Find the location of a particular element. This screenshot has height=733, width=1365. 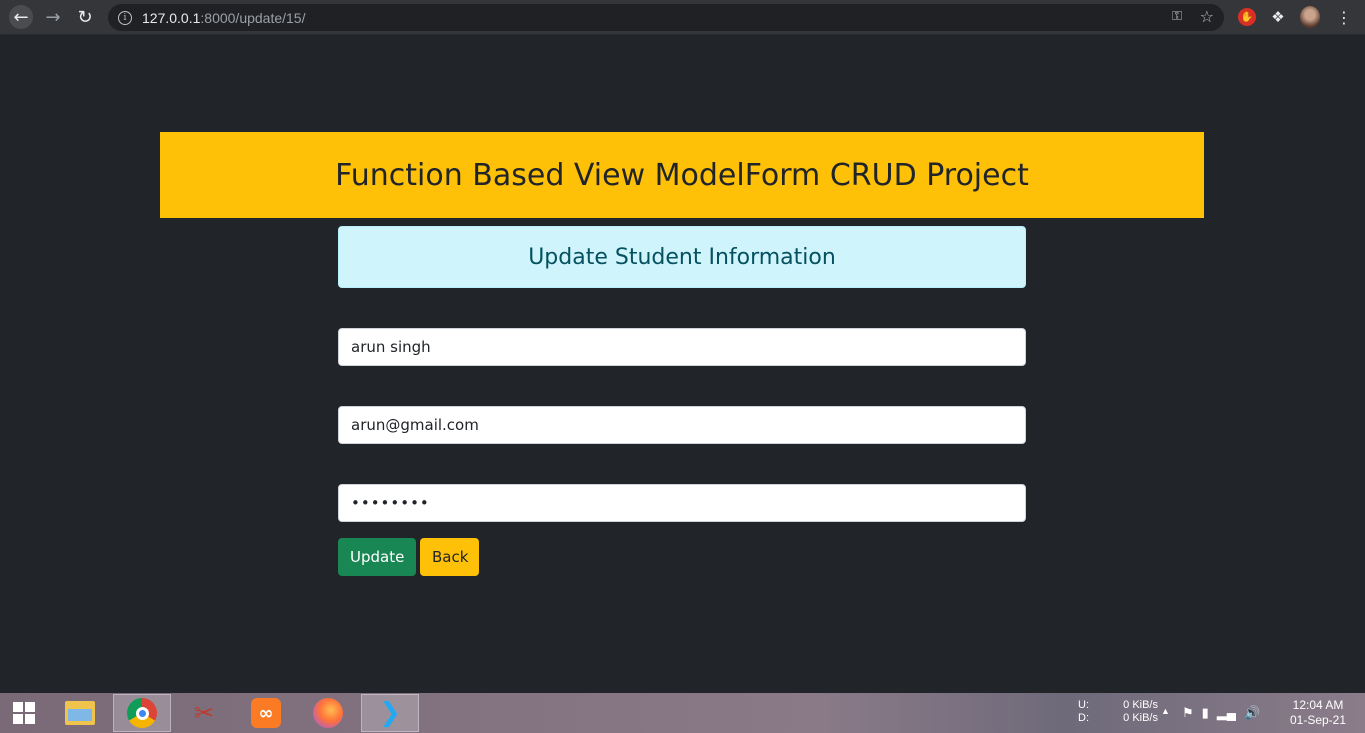

profile-avatar is located at coordinates (1310, 17).